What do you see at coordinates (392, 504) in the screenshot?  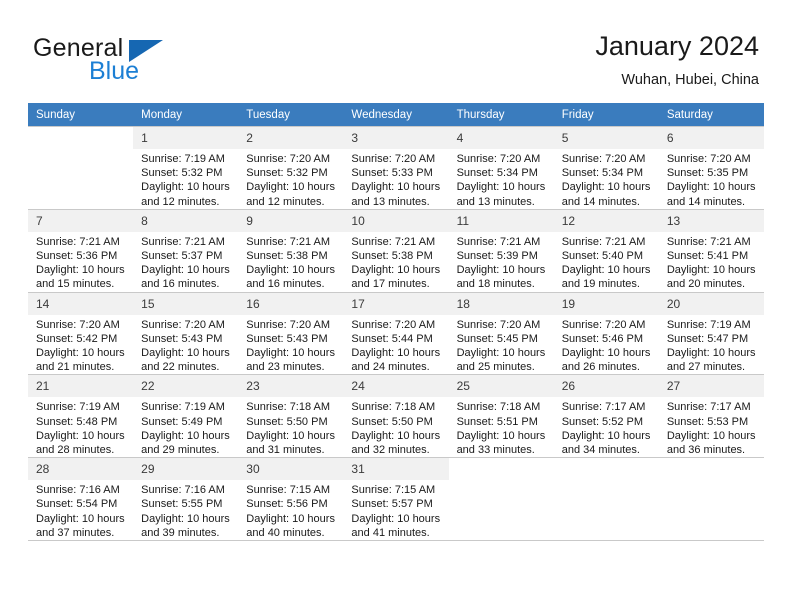 I see `sunset-text: Sunset: 5:57 PM` at bounding box center [392, 504].